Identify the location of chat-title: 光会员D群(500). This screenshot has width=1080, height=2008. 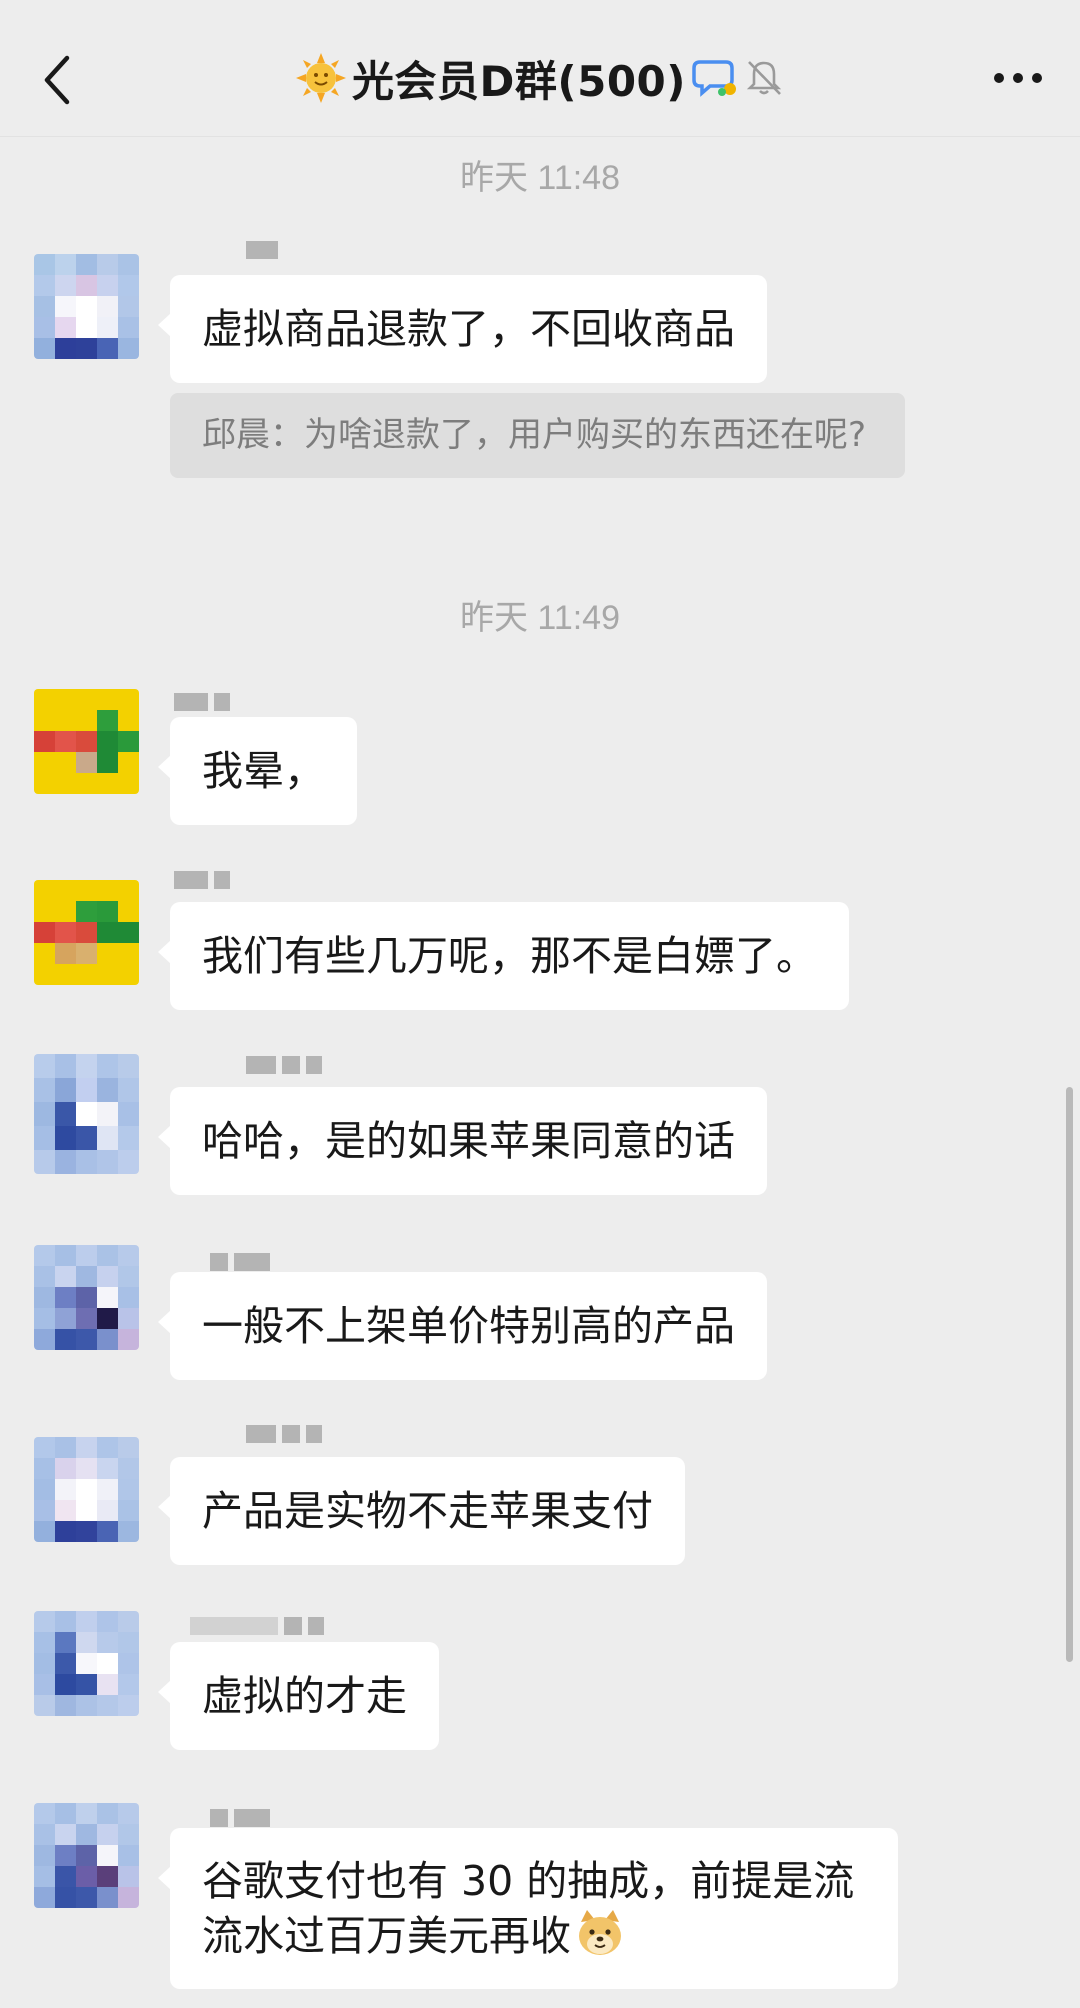
(519, 81).